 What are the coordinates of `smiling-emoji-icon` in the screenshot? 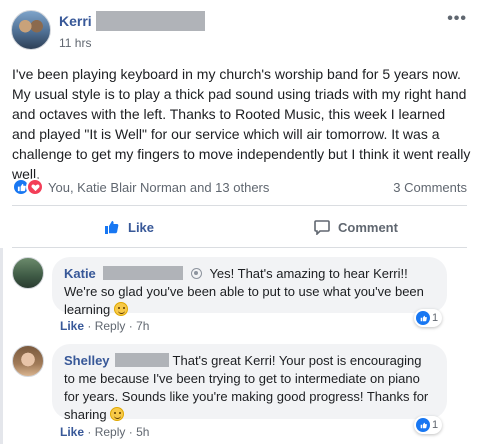 It's located at (117, 414).